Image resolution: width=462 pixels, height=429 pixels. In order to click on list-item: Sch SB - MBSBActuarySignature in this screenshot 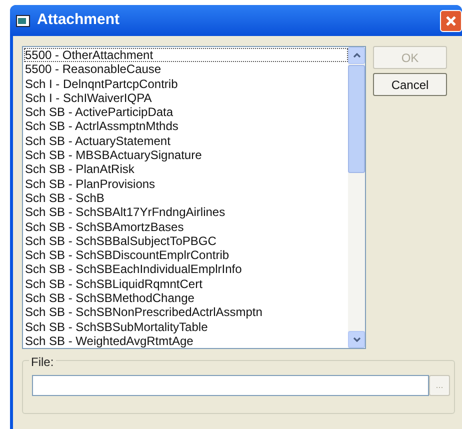, I will do `click(186, 155)`.